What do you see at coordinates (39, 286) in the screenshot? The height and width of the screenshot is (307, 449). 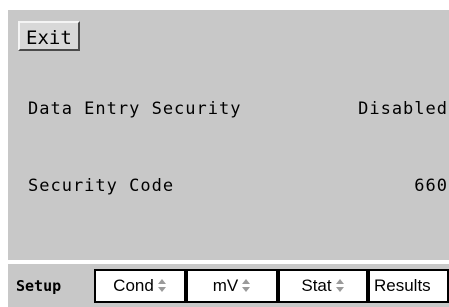 I see `tab-setup-label: Setup` at bounding box center [39, 286].